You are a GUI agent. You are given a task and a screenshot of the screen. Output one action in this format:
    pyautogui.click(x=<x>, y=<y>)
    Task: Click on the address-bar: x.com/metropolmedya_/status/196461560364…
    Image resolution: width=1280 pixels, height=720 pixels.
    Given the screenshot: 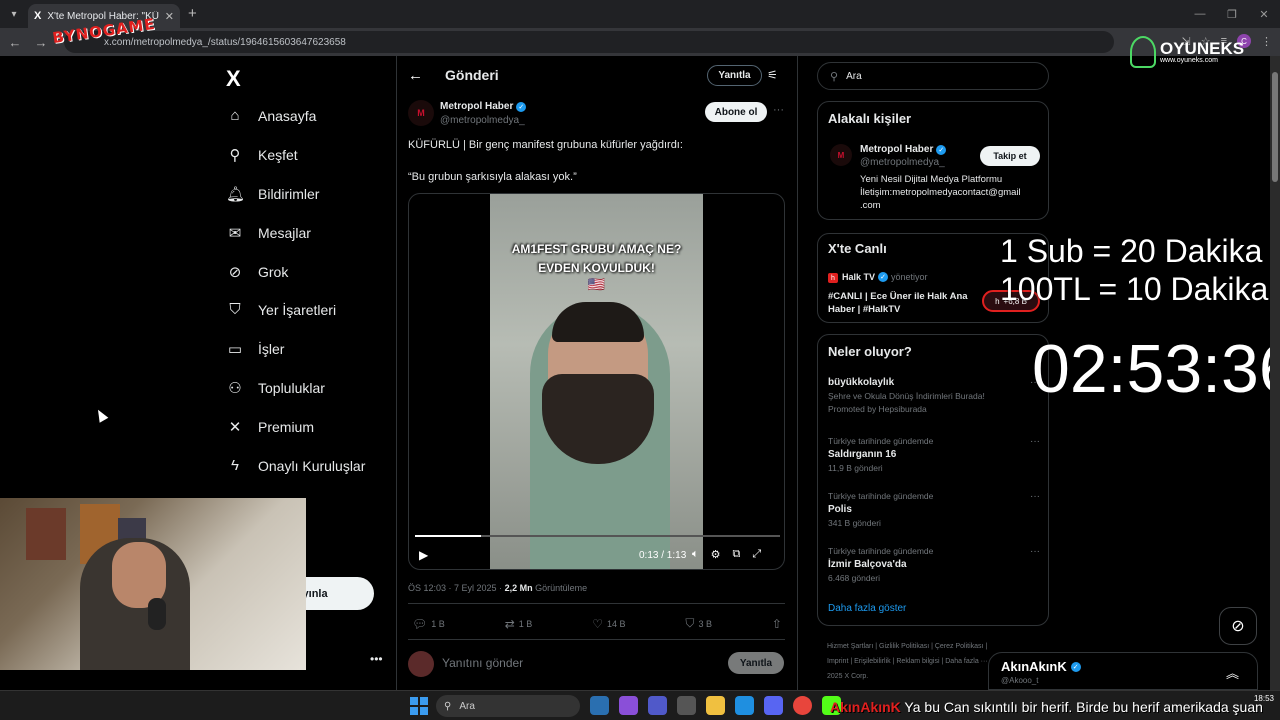 What is the action you would take?
    pyautogui.click(x=589, y=42)
    